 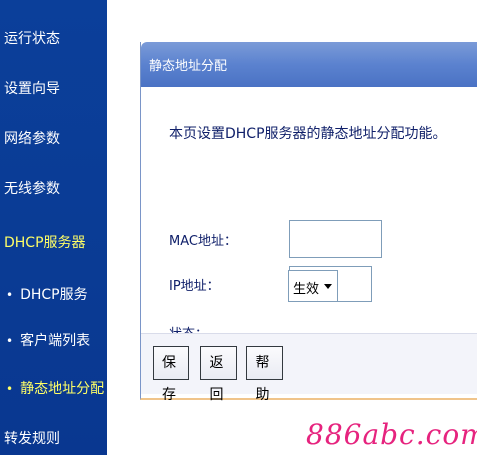 I want to click on sidebar-item-label: 设置向导, so click(x=32, y=89).